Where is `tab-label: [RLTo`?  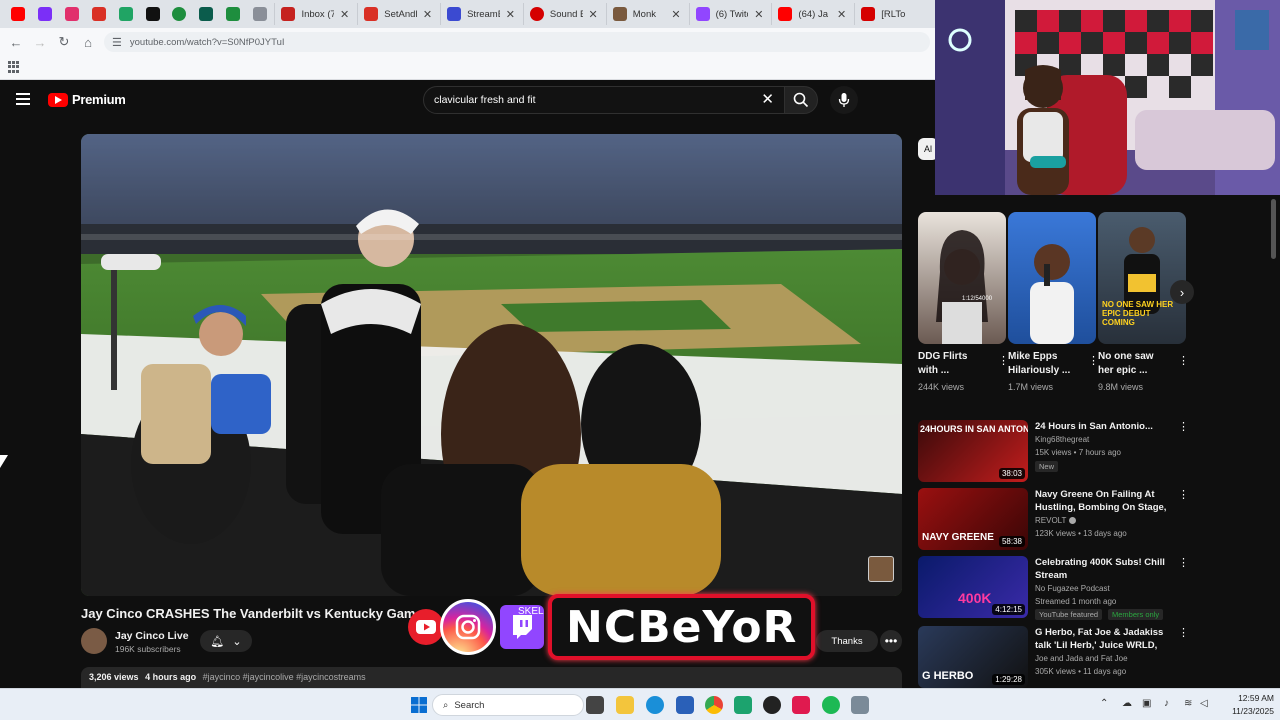
tab-label: [RLTo is located at coordinates (893, 14).